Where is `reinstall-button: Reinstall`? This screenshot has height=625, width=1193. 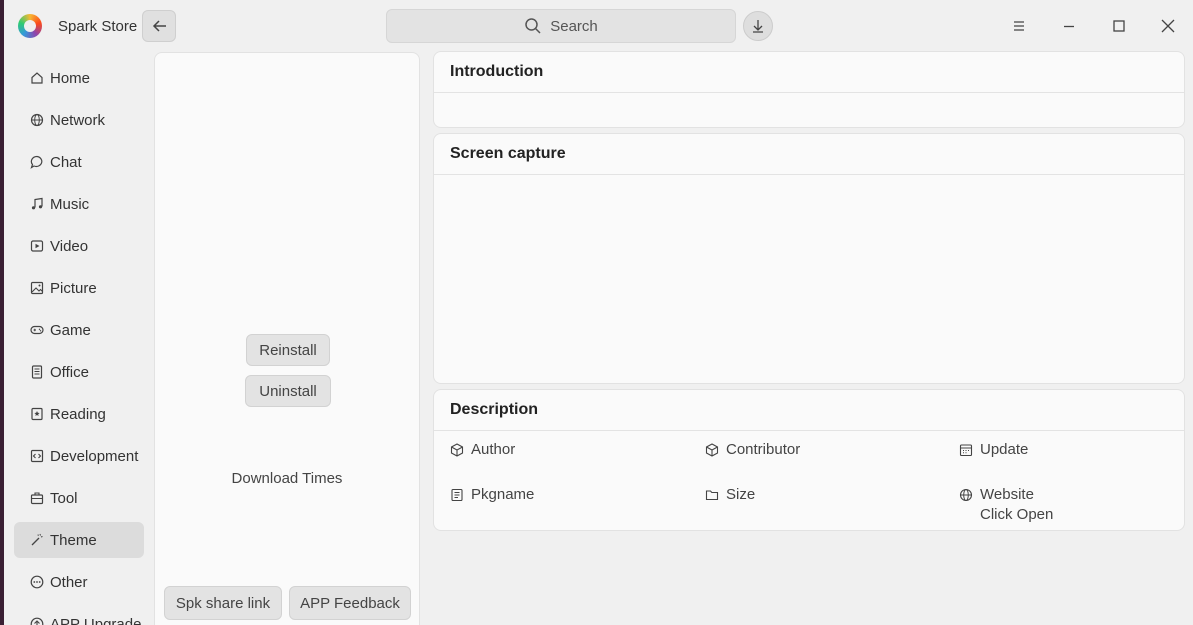 reinstall-button: Reinstall is located at coordinates (288, 350).